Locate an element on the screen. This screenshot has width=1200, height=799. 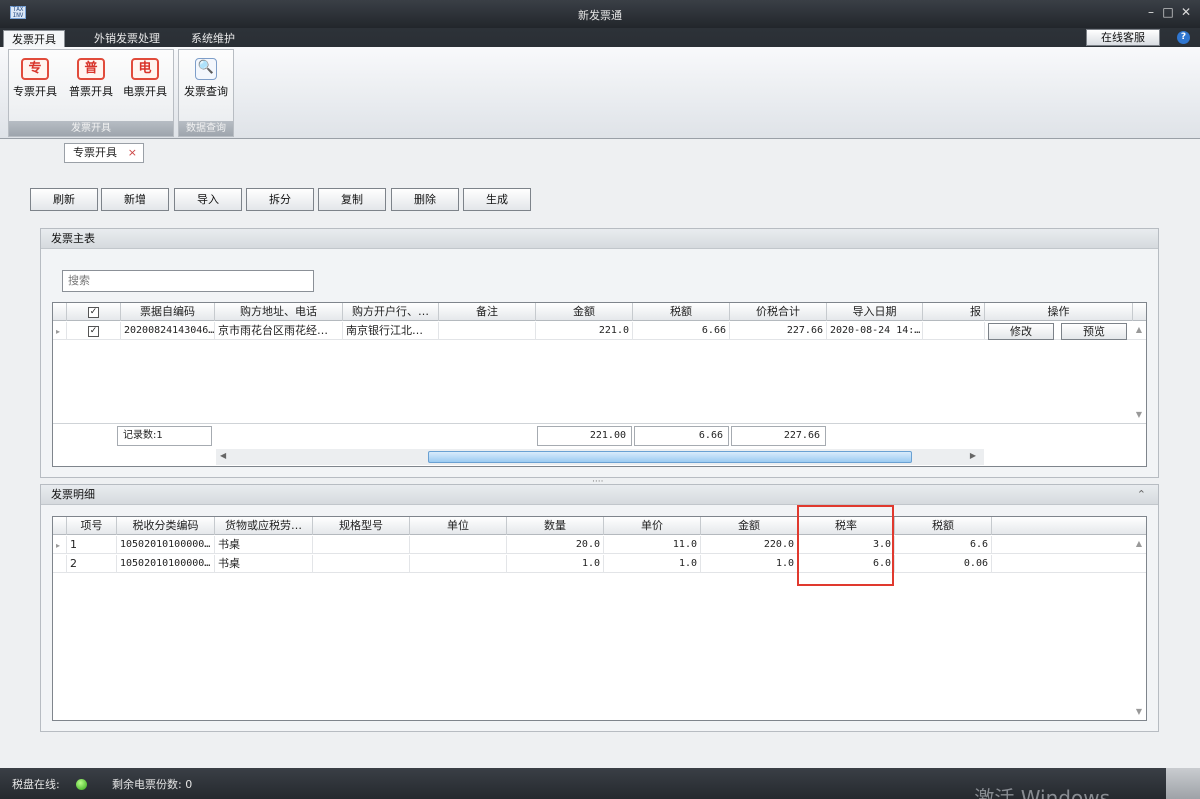
ribbon-group-issue: 专 专票开具 普 普票开具 电 电票开具 发票开具 is located at coordinates (91, 93).